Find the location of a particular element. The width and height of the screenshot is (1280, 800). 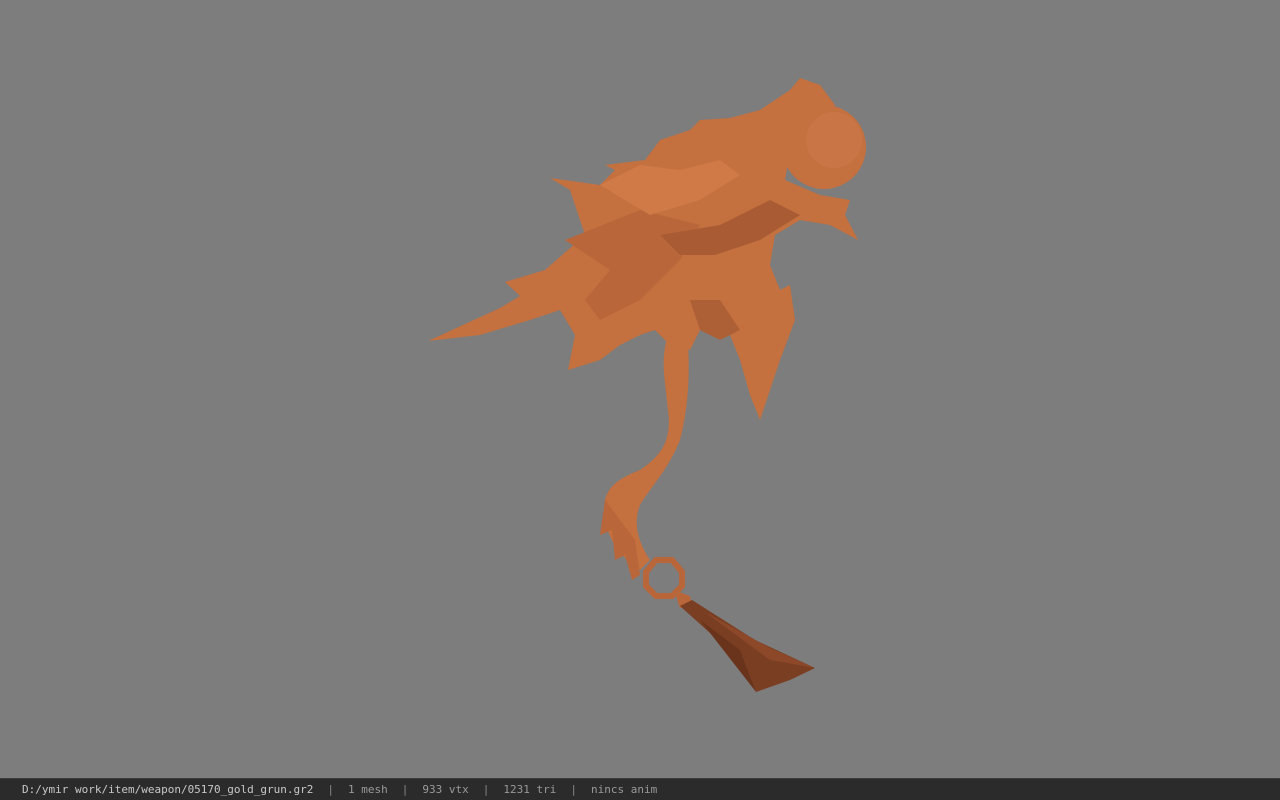

vertex-count: 933 vtx is located at coordinates (445, 789).